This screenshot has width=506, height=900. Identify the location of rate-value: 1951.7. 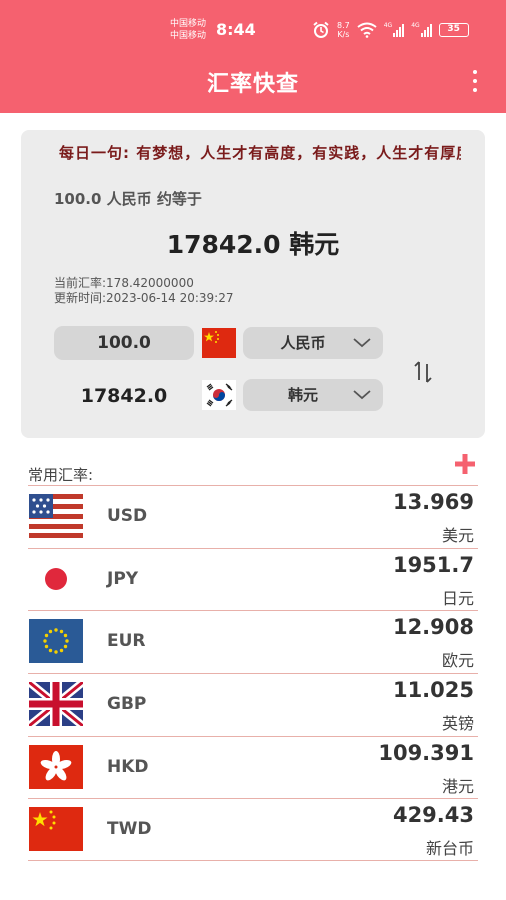
(433, 564).